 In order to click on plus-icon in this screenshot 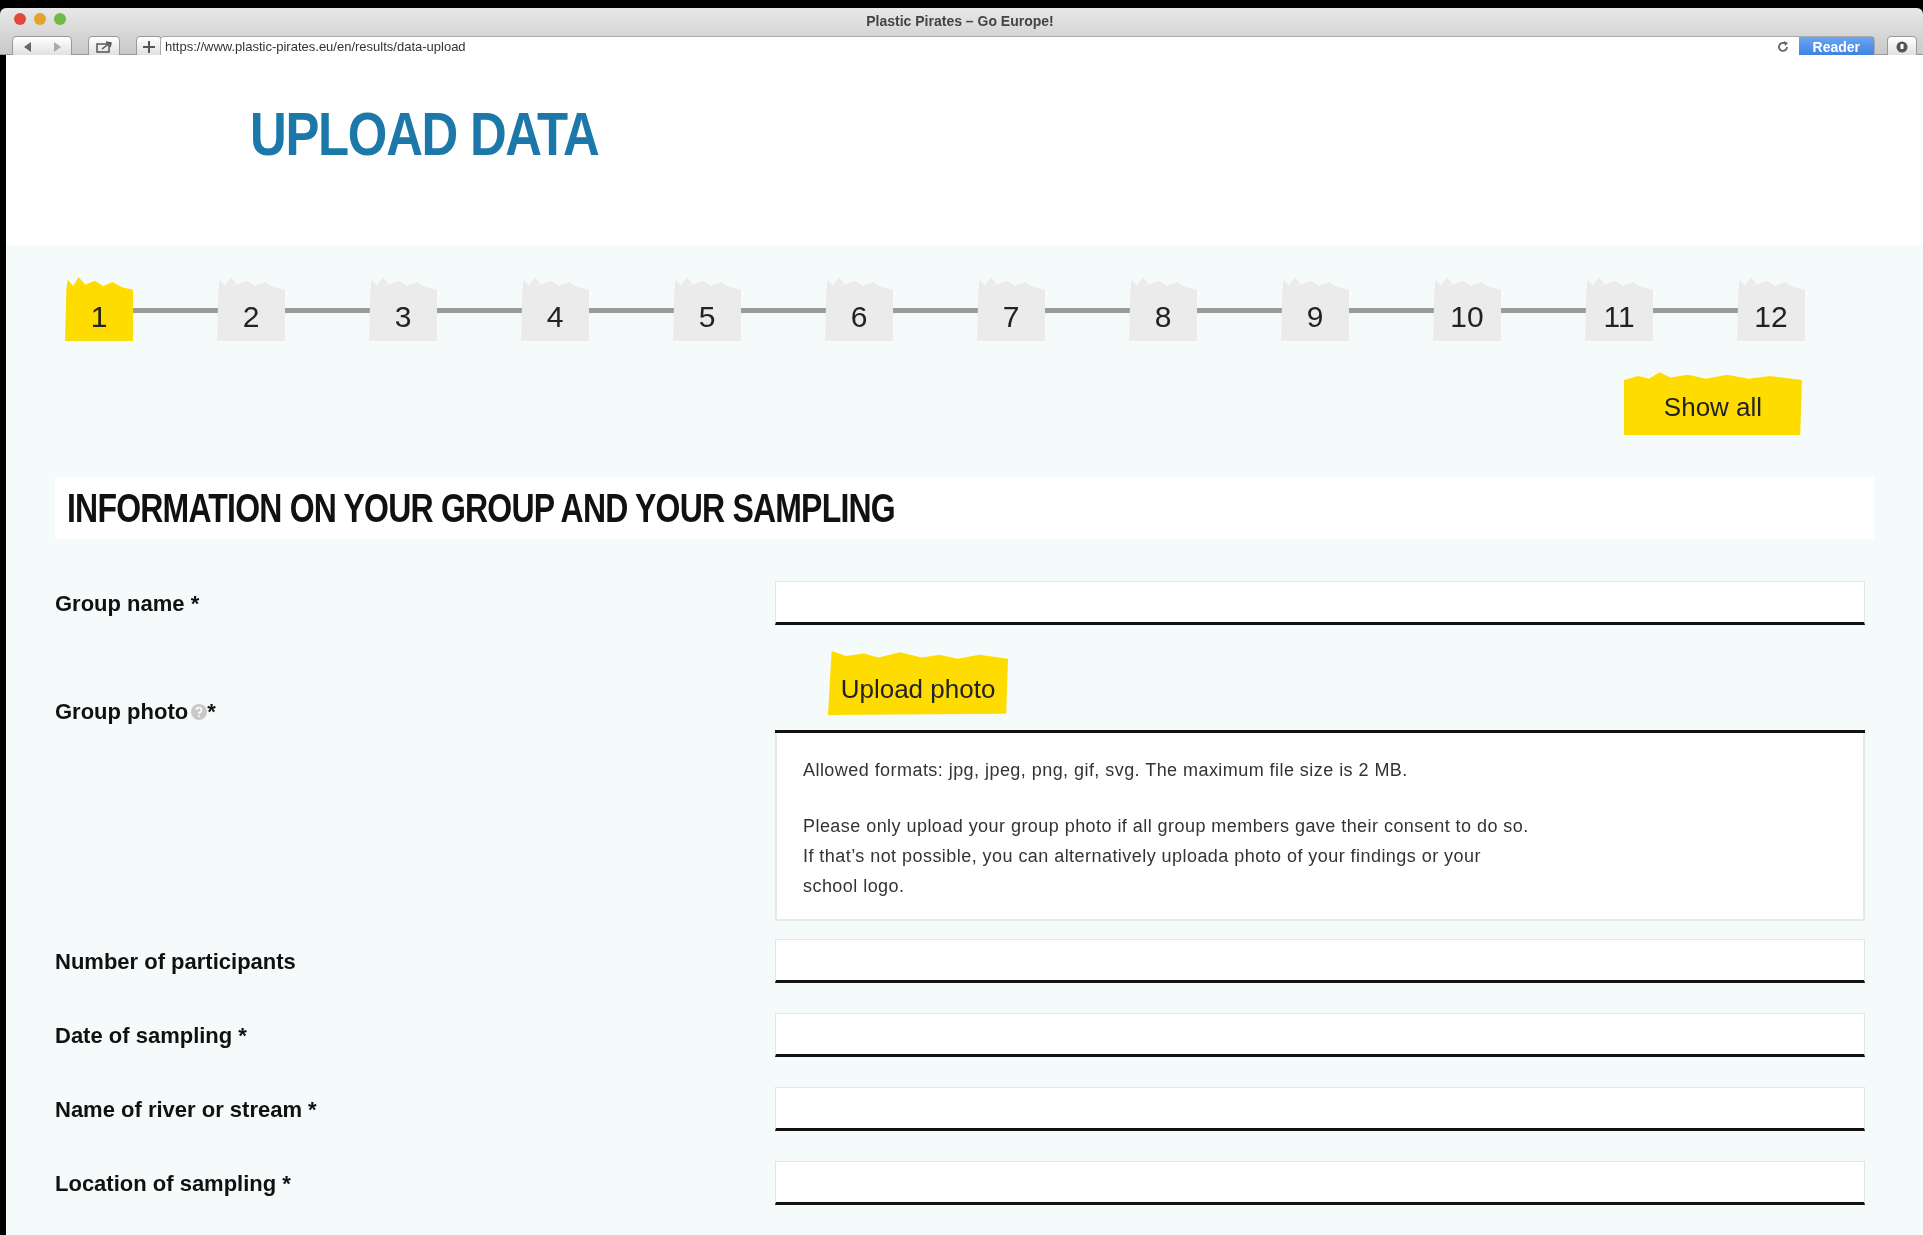, I will do `click(149, 47)`.